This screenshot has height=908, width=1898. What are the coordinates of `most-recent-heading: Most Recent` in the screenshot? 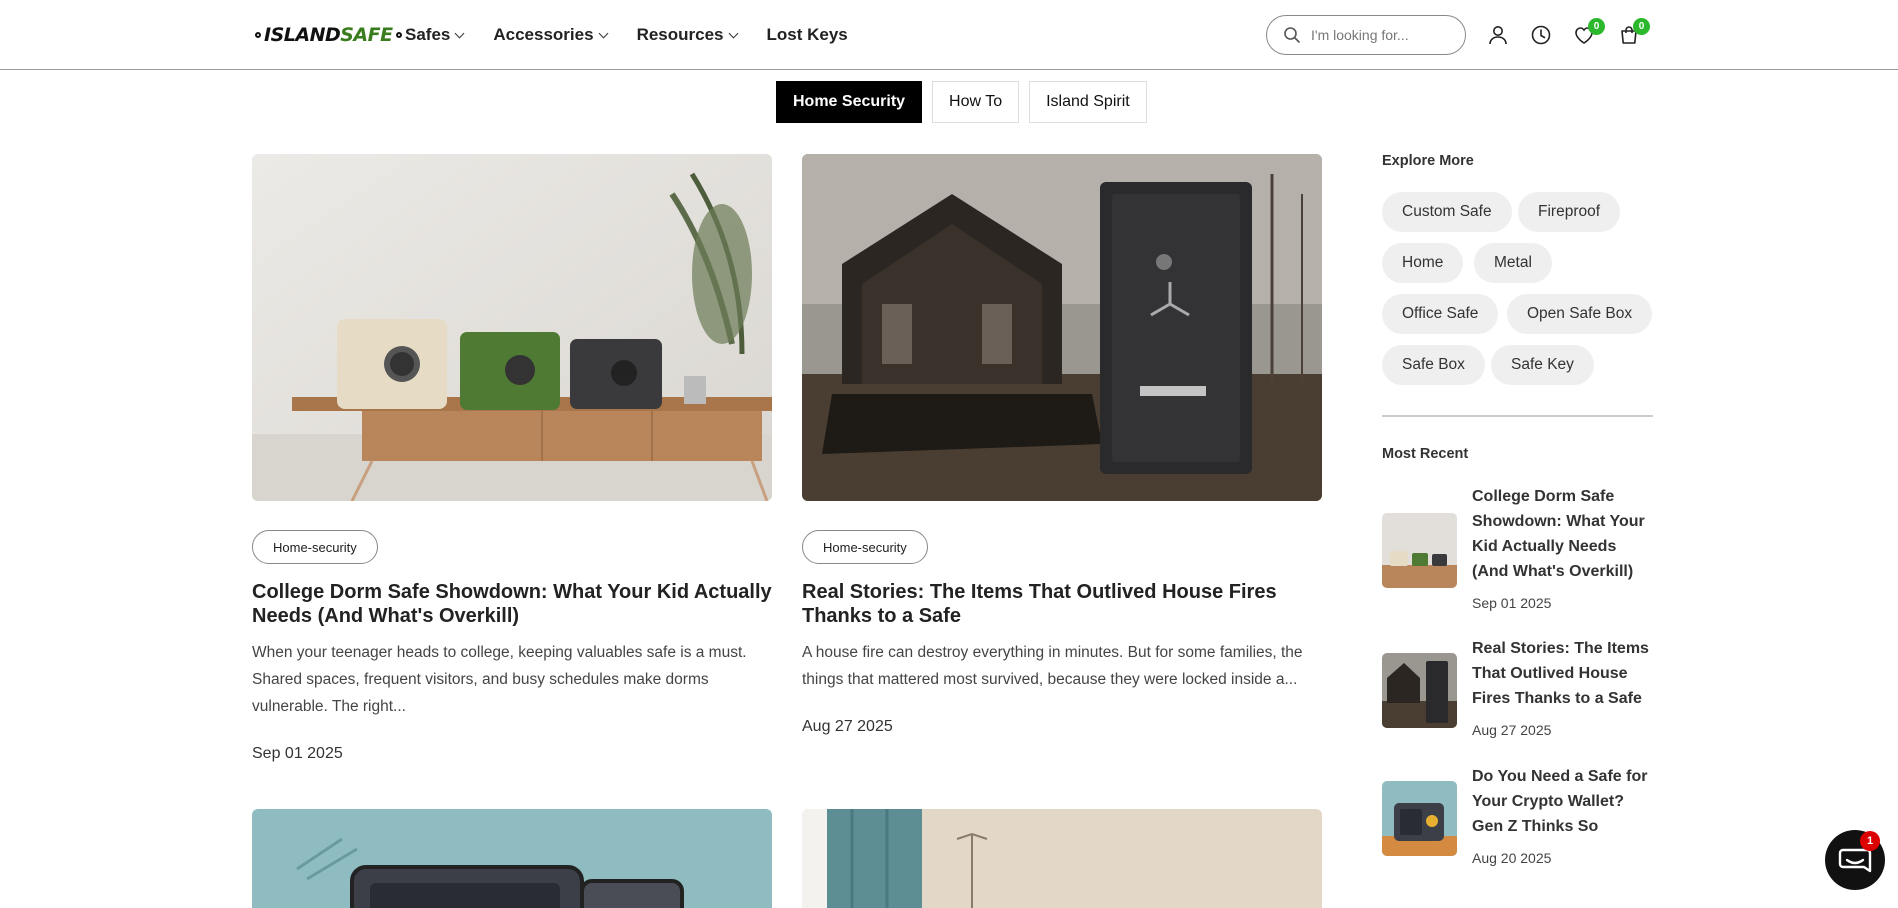 It's located at (1425, 454).